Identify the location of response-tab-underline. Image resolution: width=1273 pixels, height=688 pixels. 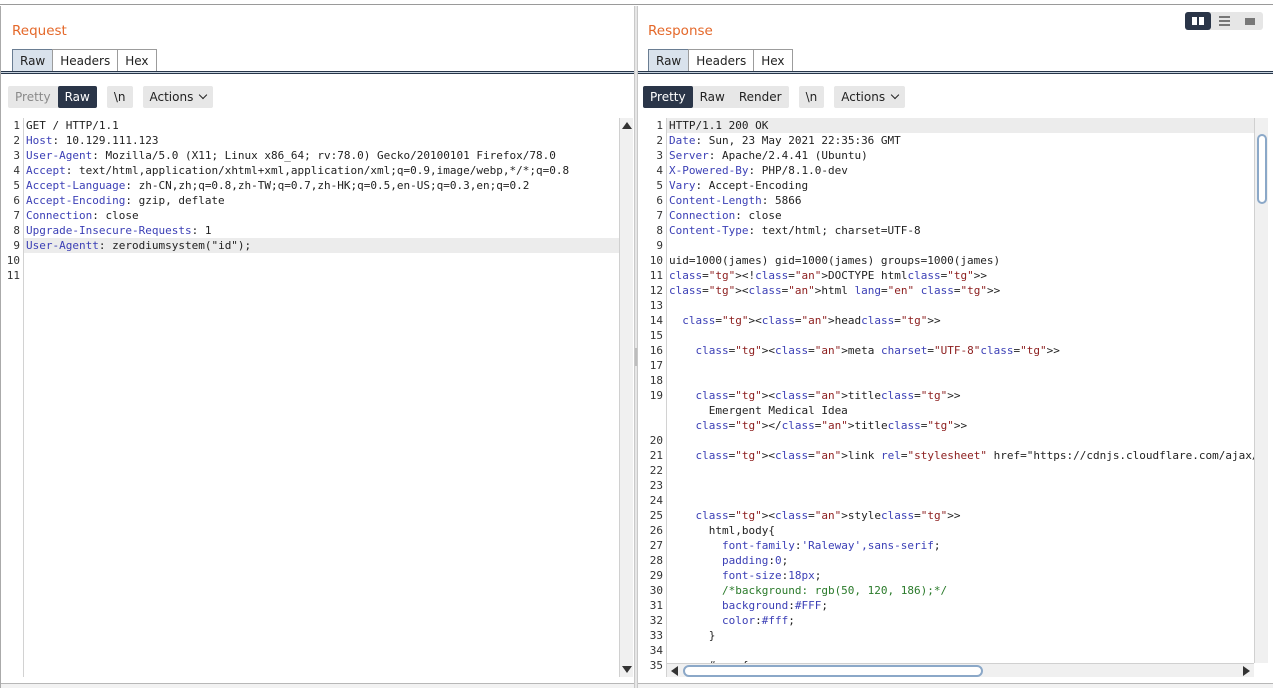
(955, 72).